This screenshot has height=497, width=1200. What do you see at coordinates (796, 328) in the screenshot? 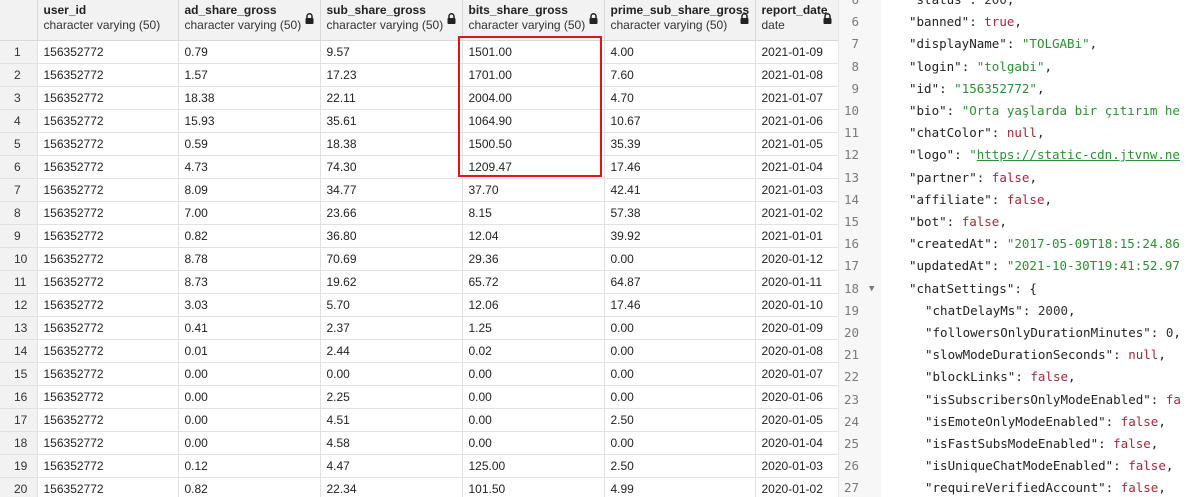
I see `cell-report-date: 2020-01-09` at bounding box center [796, 328].